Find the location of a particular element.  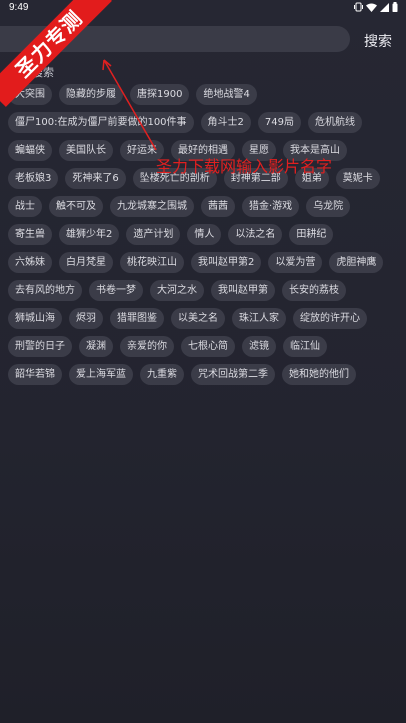

tag-row: 战士 触不可及 九龙城寨之围城 茜茜 猎金·游戏 乌龙院 is located at coordinates (204, 206).